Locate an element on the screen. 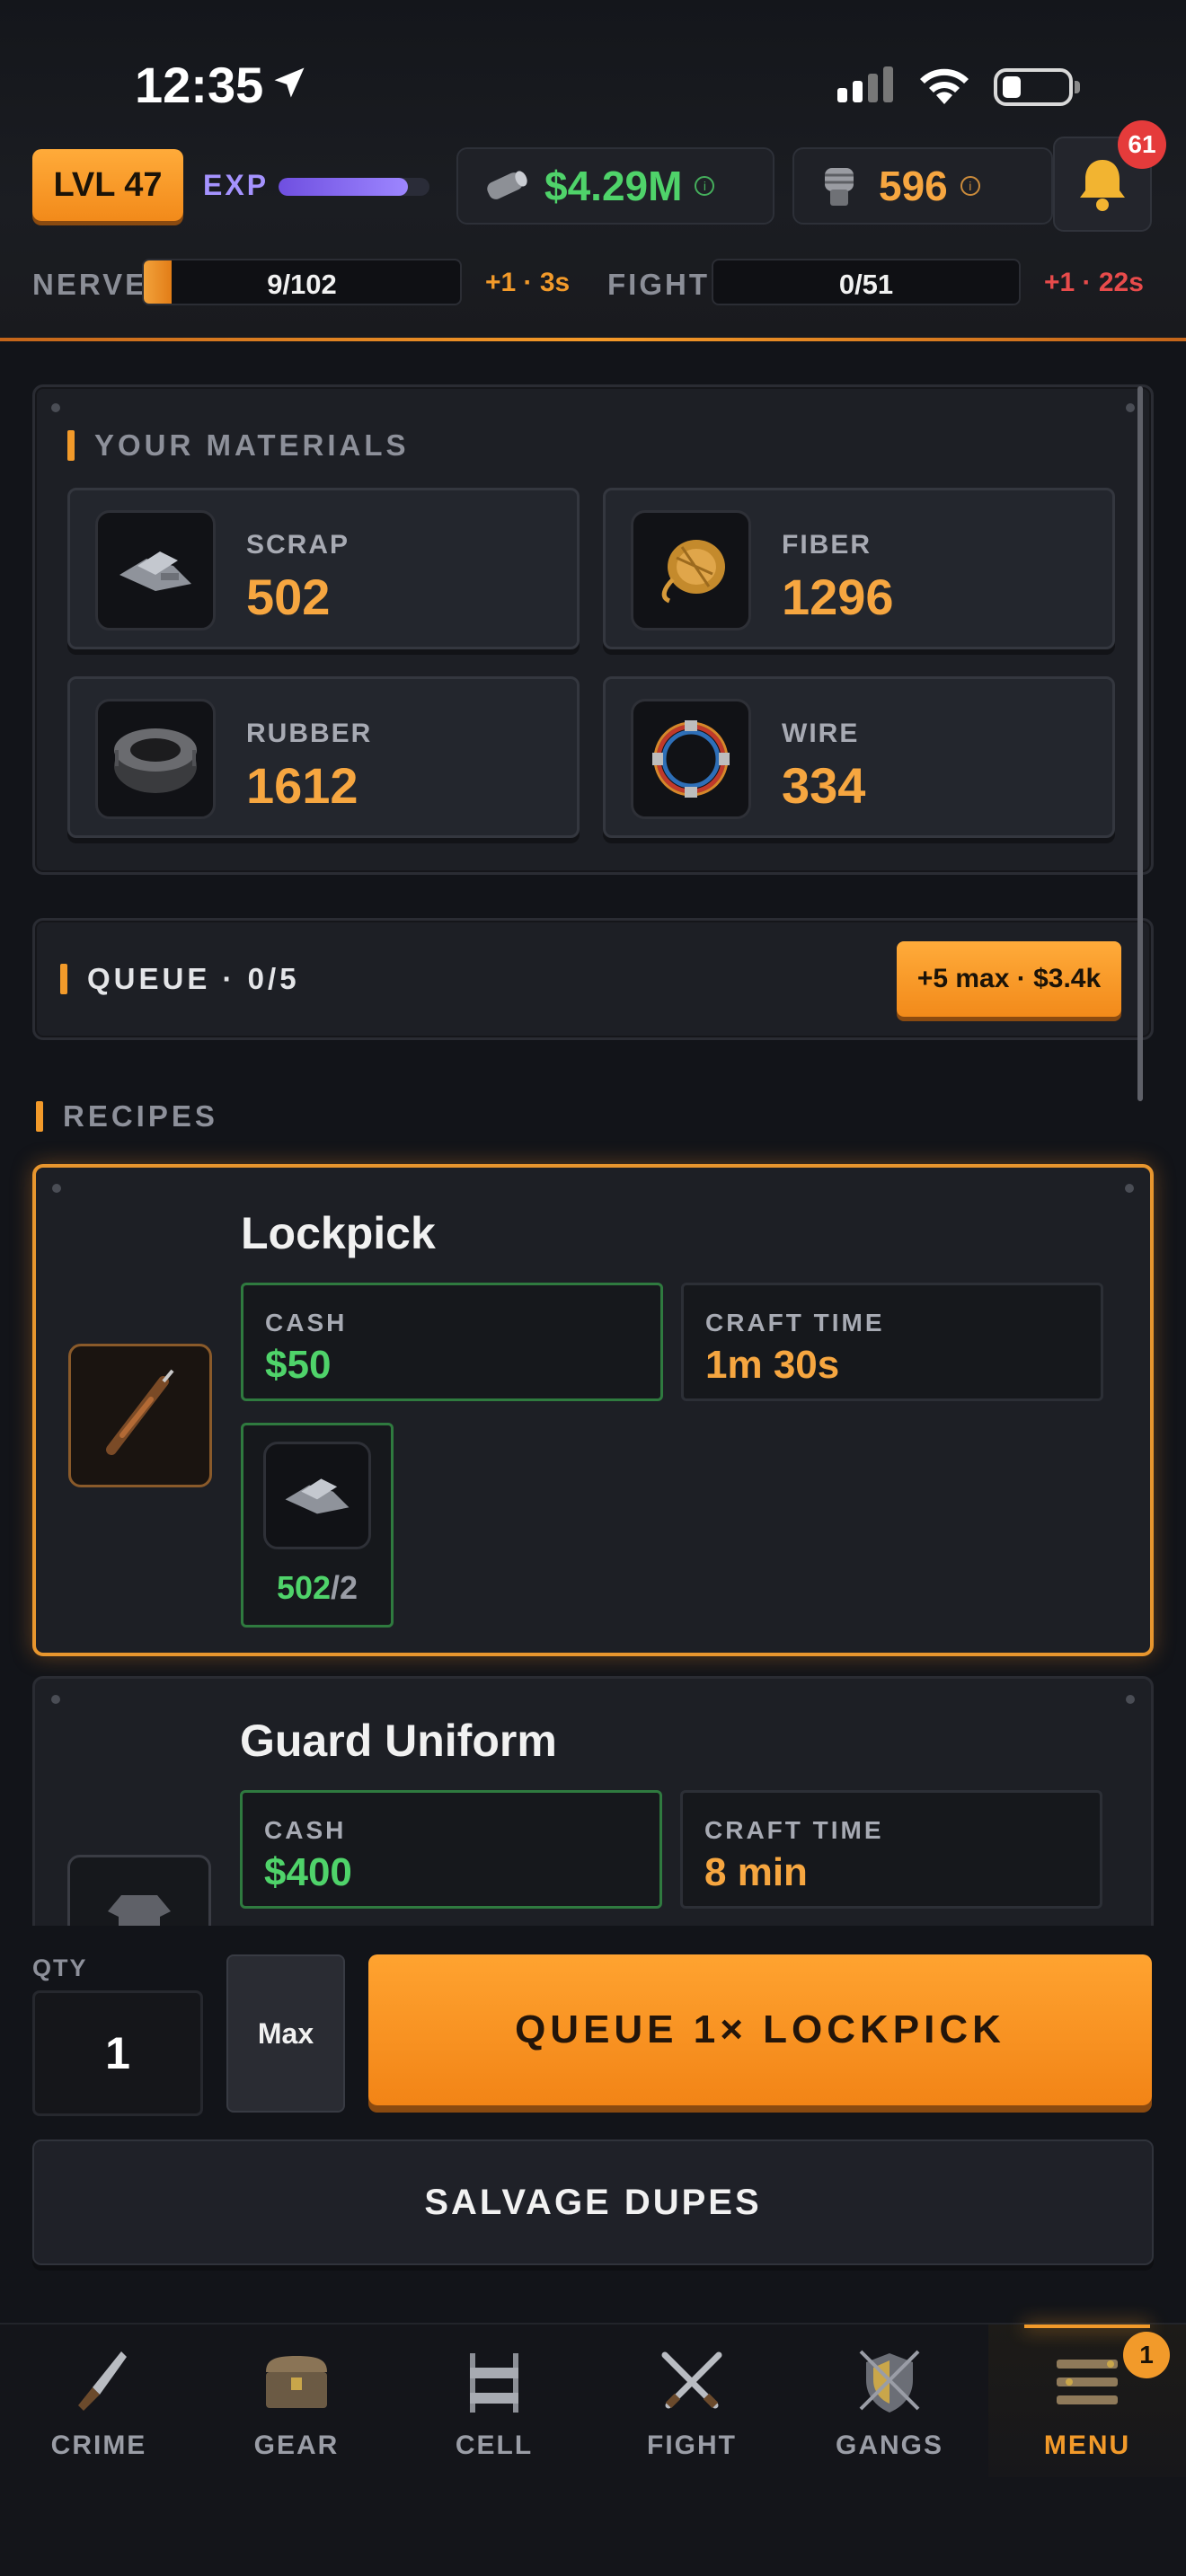  lockpick-icon is located at coordinates (140, 1415).